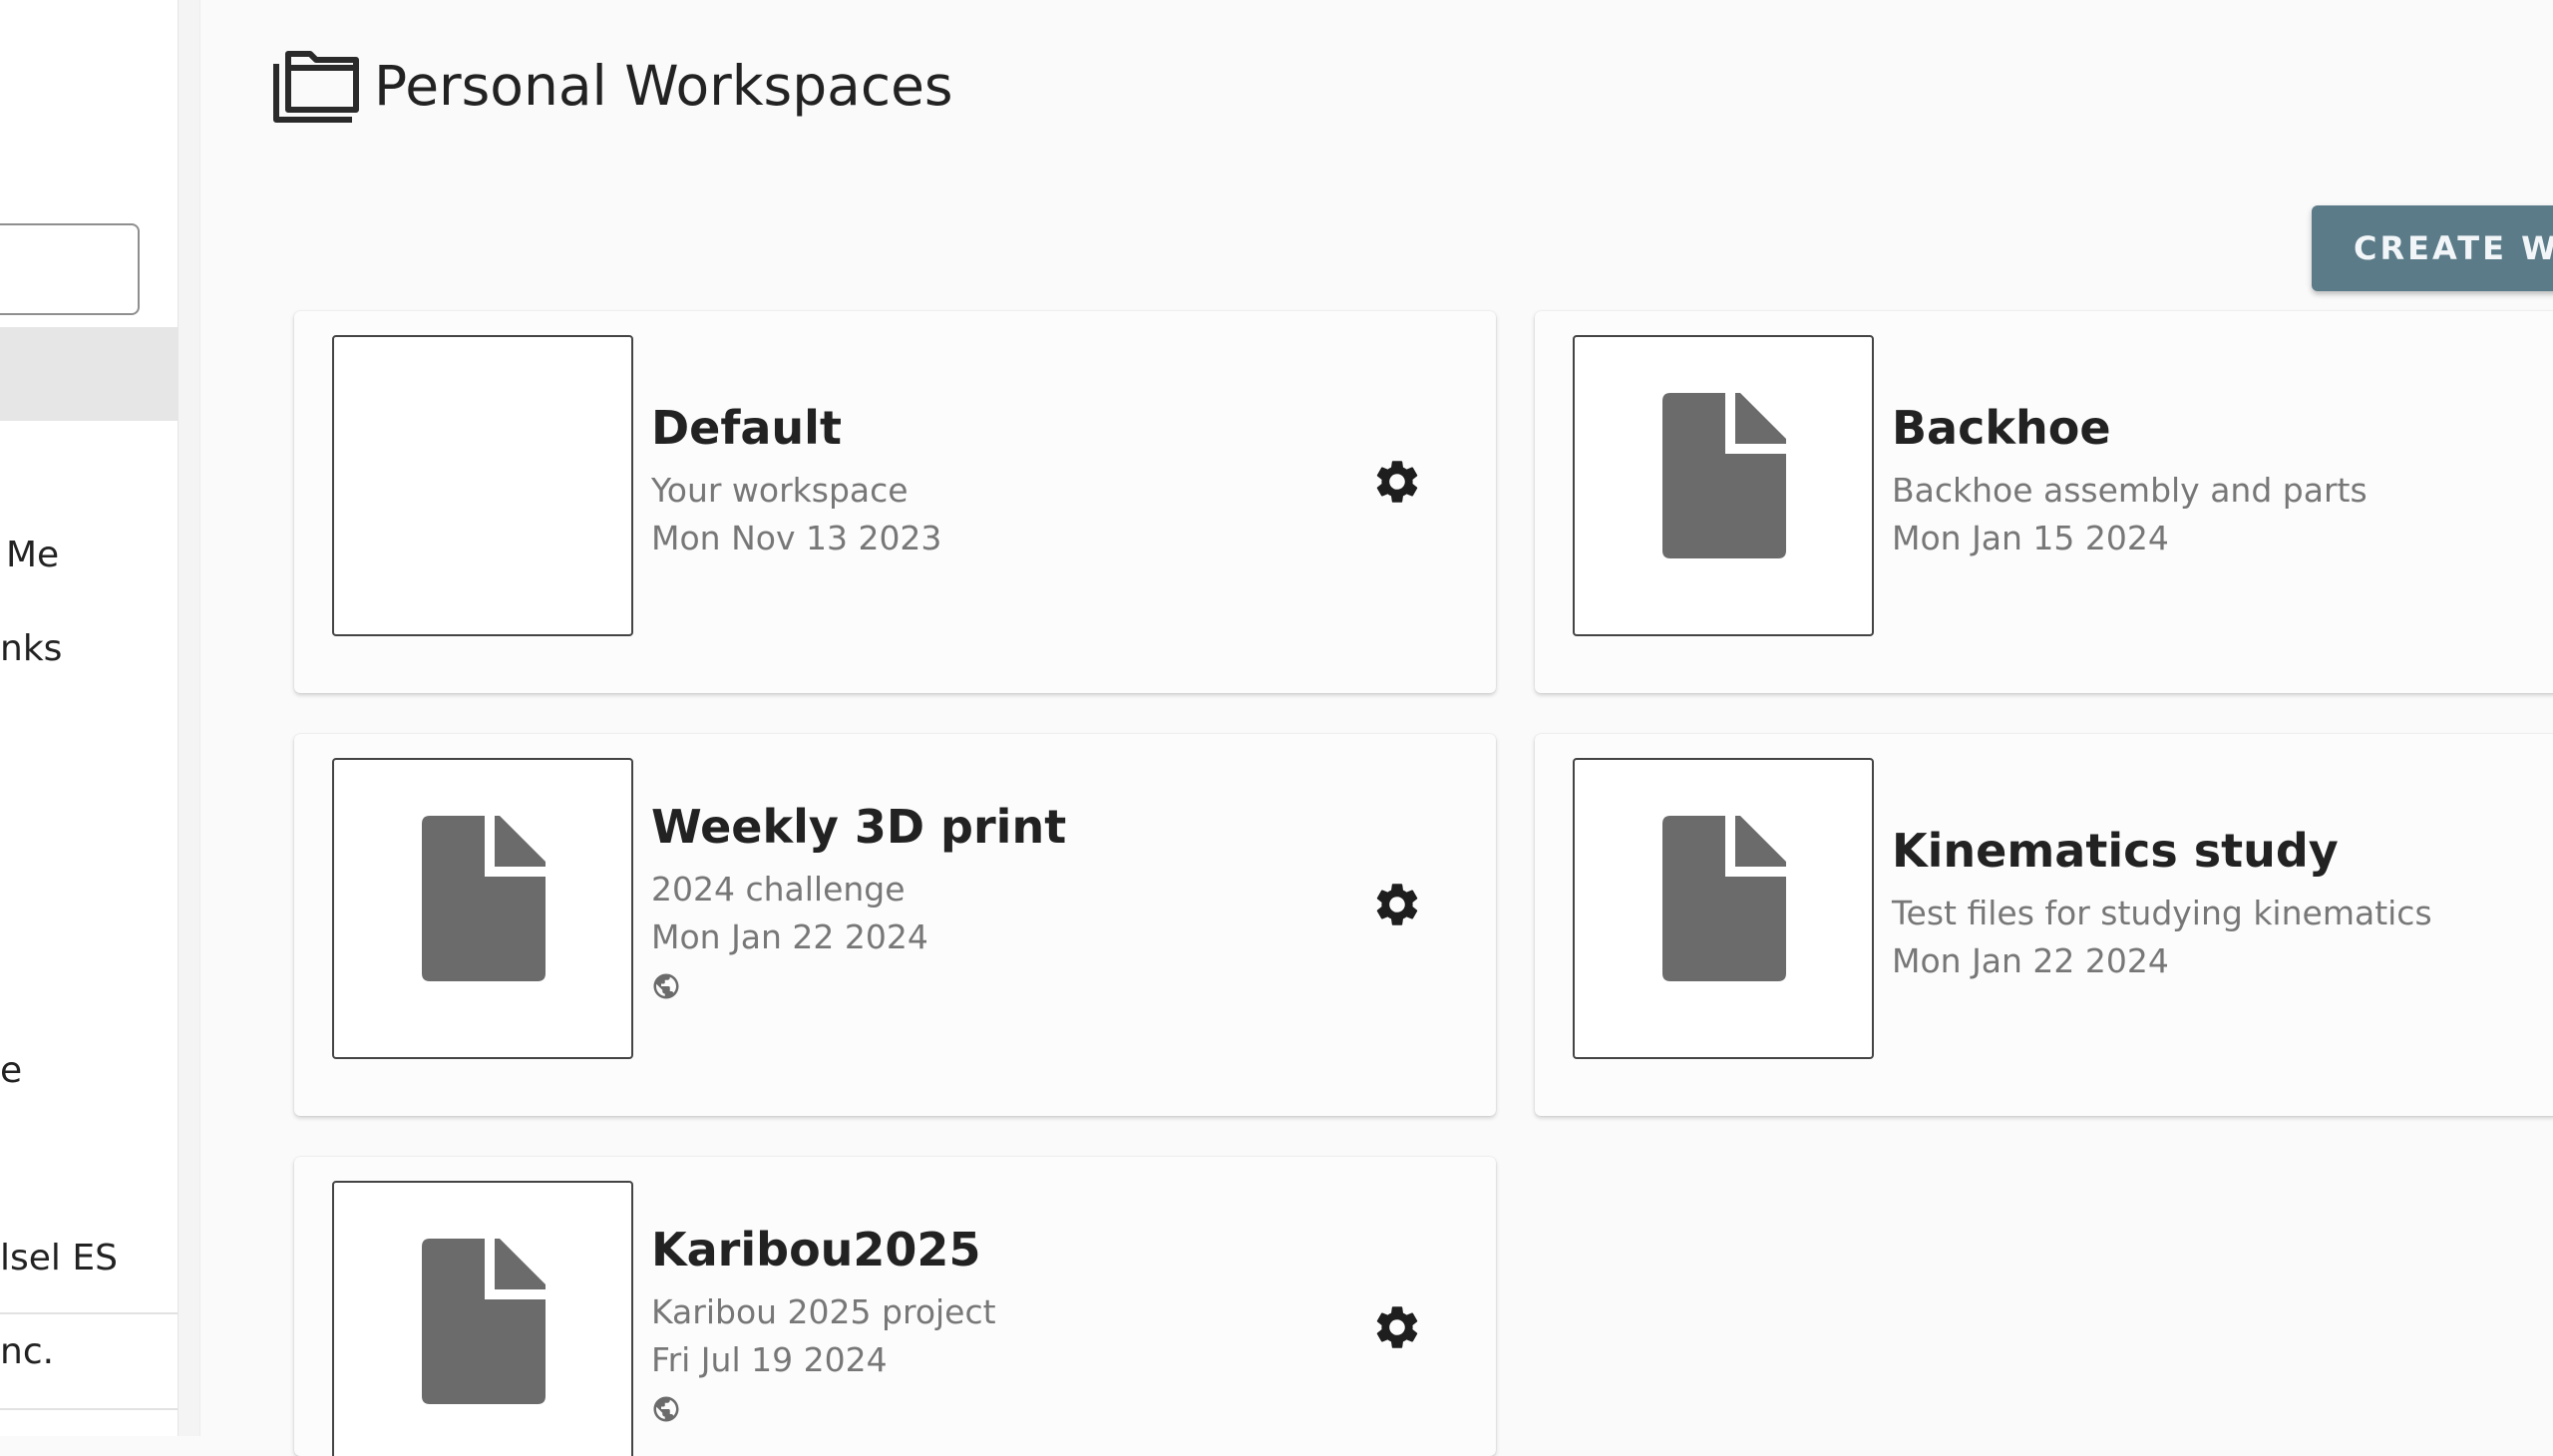 The image size is (2553, 1456). Describe the element at coordinates (2130, 490) in the screenshot. I see `workspace-description: Backhoe assembly and parts` at that location.